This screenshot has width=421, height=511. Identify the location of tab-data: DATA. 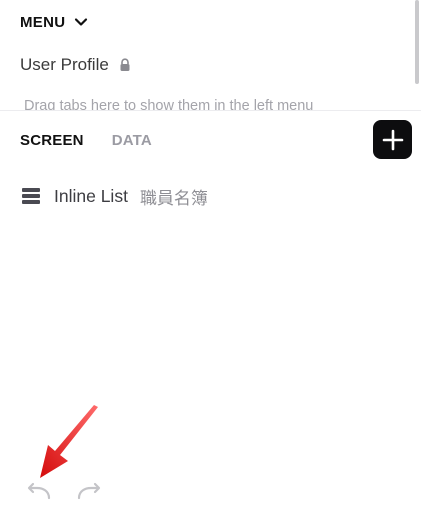
(132, 140).